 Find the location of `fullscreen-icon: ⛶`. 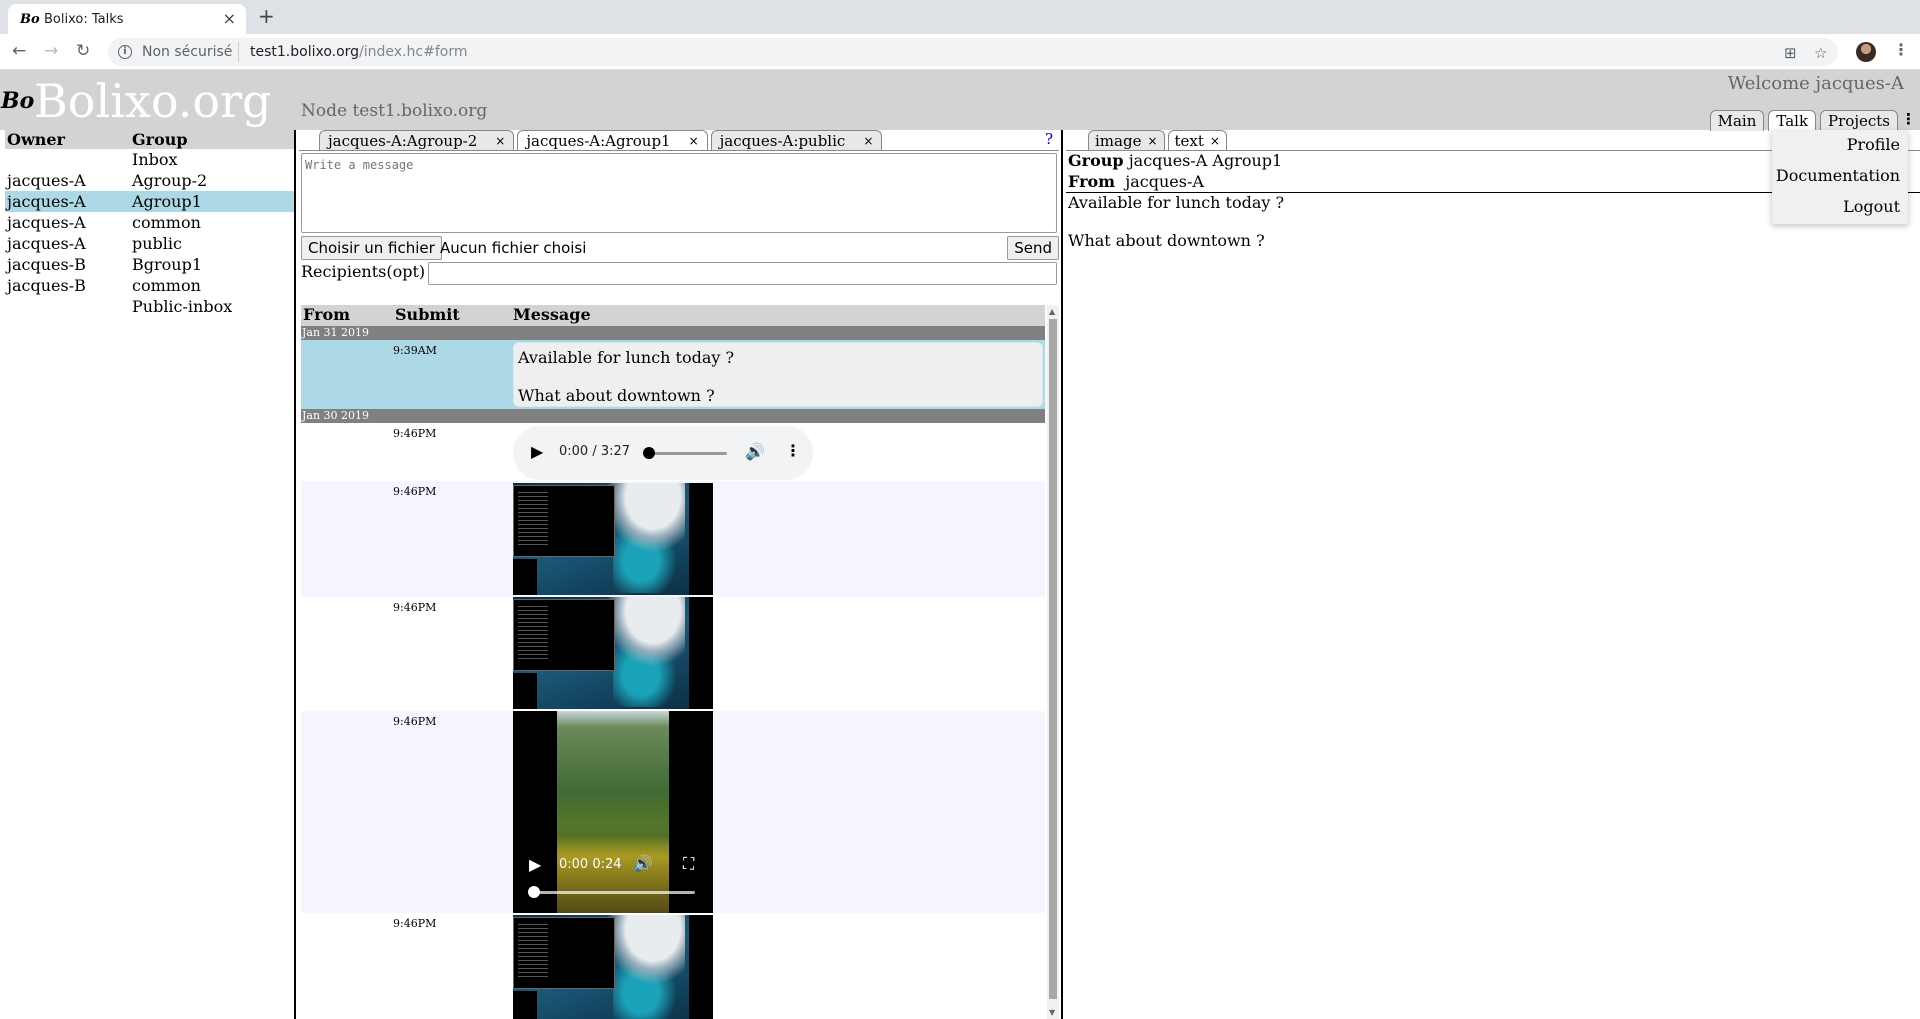

fullscreen-icon: ⛶ is located at coordinates (688, 864).